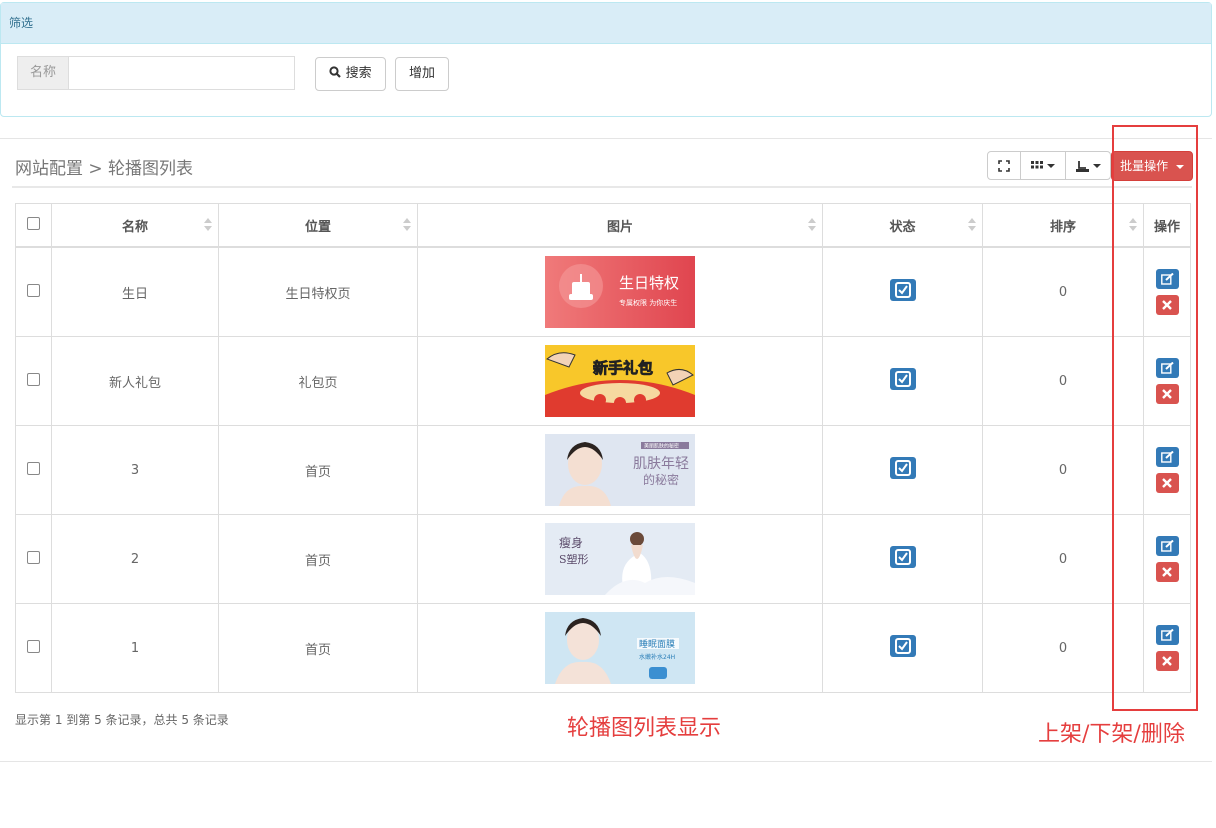  I want to click on column-label: 状态, so click(902, 227).